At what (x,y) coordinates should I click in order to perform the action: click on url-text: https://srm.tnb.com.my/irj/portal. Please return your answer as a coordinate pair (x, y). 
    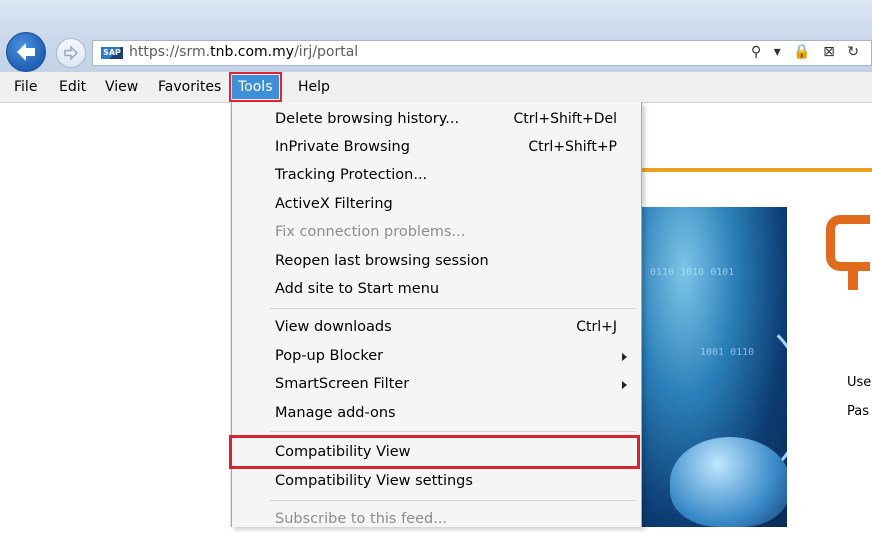
    Looking at the image, I should click on (243, 52).